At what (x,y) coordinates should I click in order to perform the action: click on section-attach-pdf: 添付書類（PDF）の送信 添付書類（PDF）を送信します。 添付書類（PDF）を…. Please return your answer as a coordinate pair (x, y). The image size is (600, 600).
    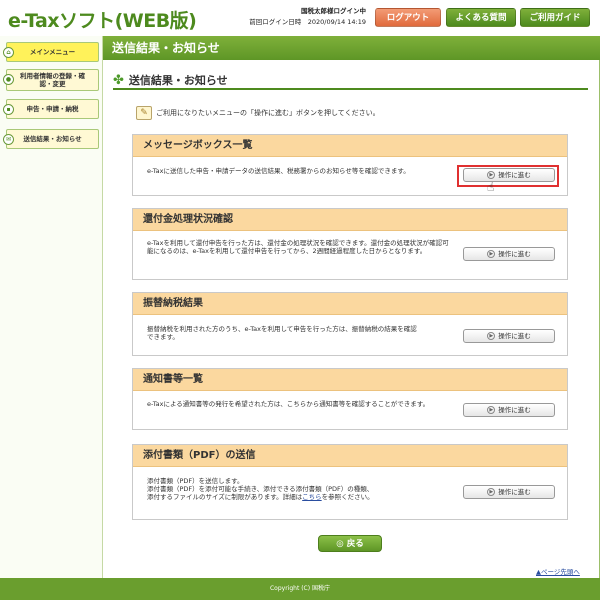
    Looking at the image, I should click on (350, 482).